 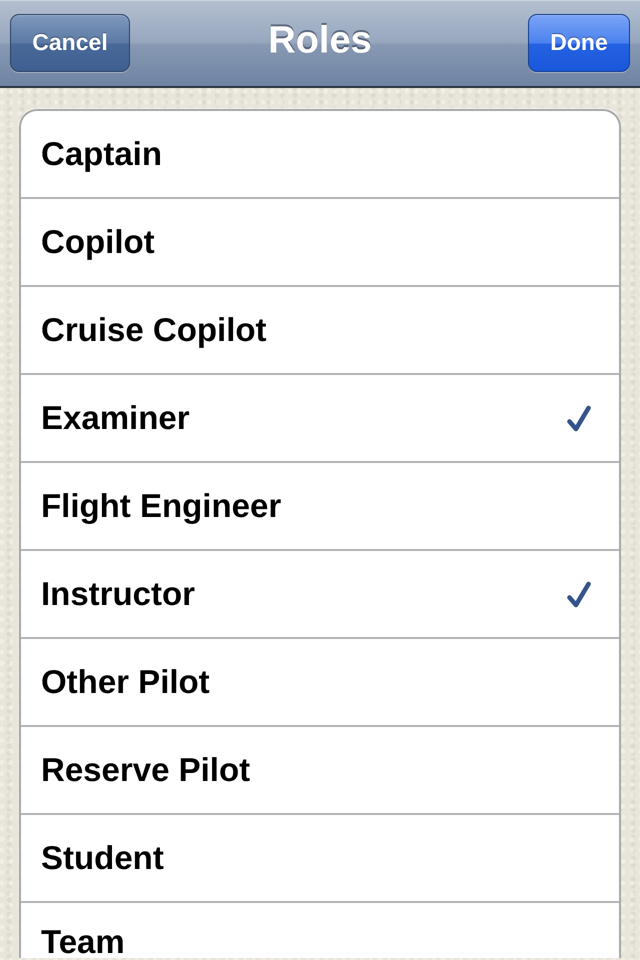 I want to click on role-list-item: Other Pilot, so click(x=320, y=683).